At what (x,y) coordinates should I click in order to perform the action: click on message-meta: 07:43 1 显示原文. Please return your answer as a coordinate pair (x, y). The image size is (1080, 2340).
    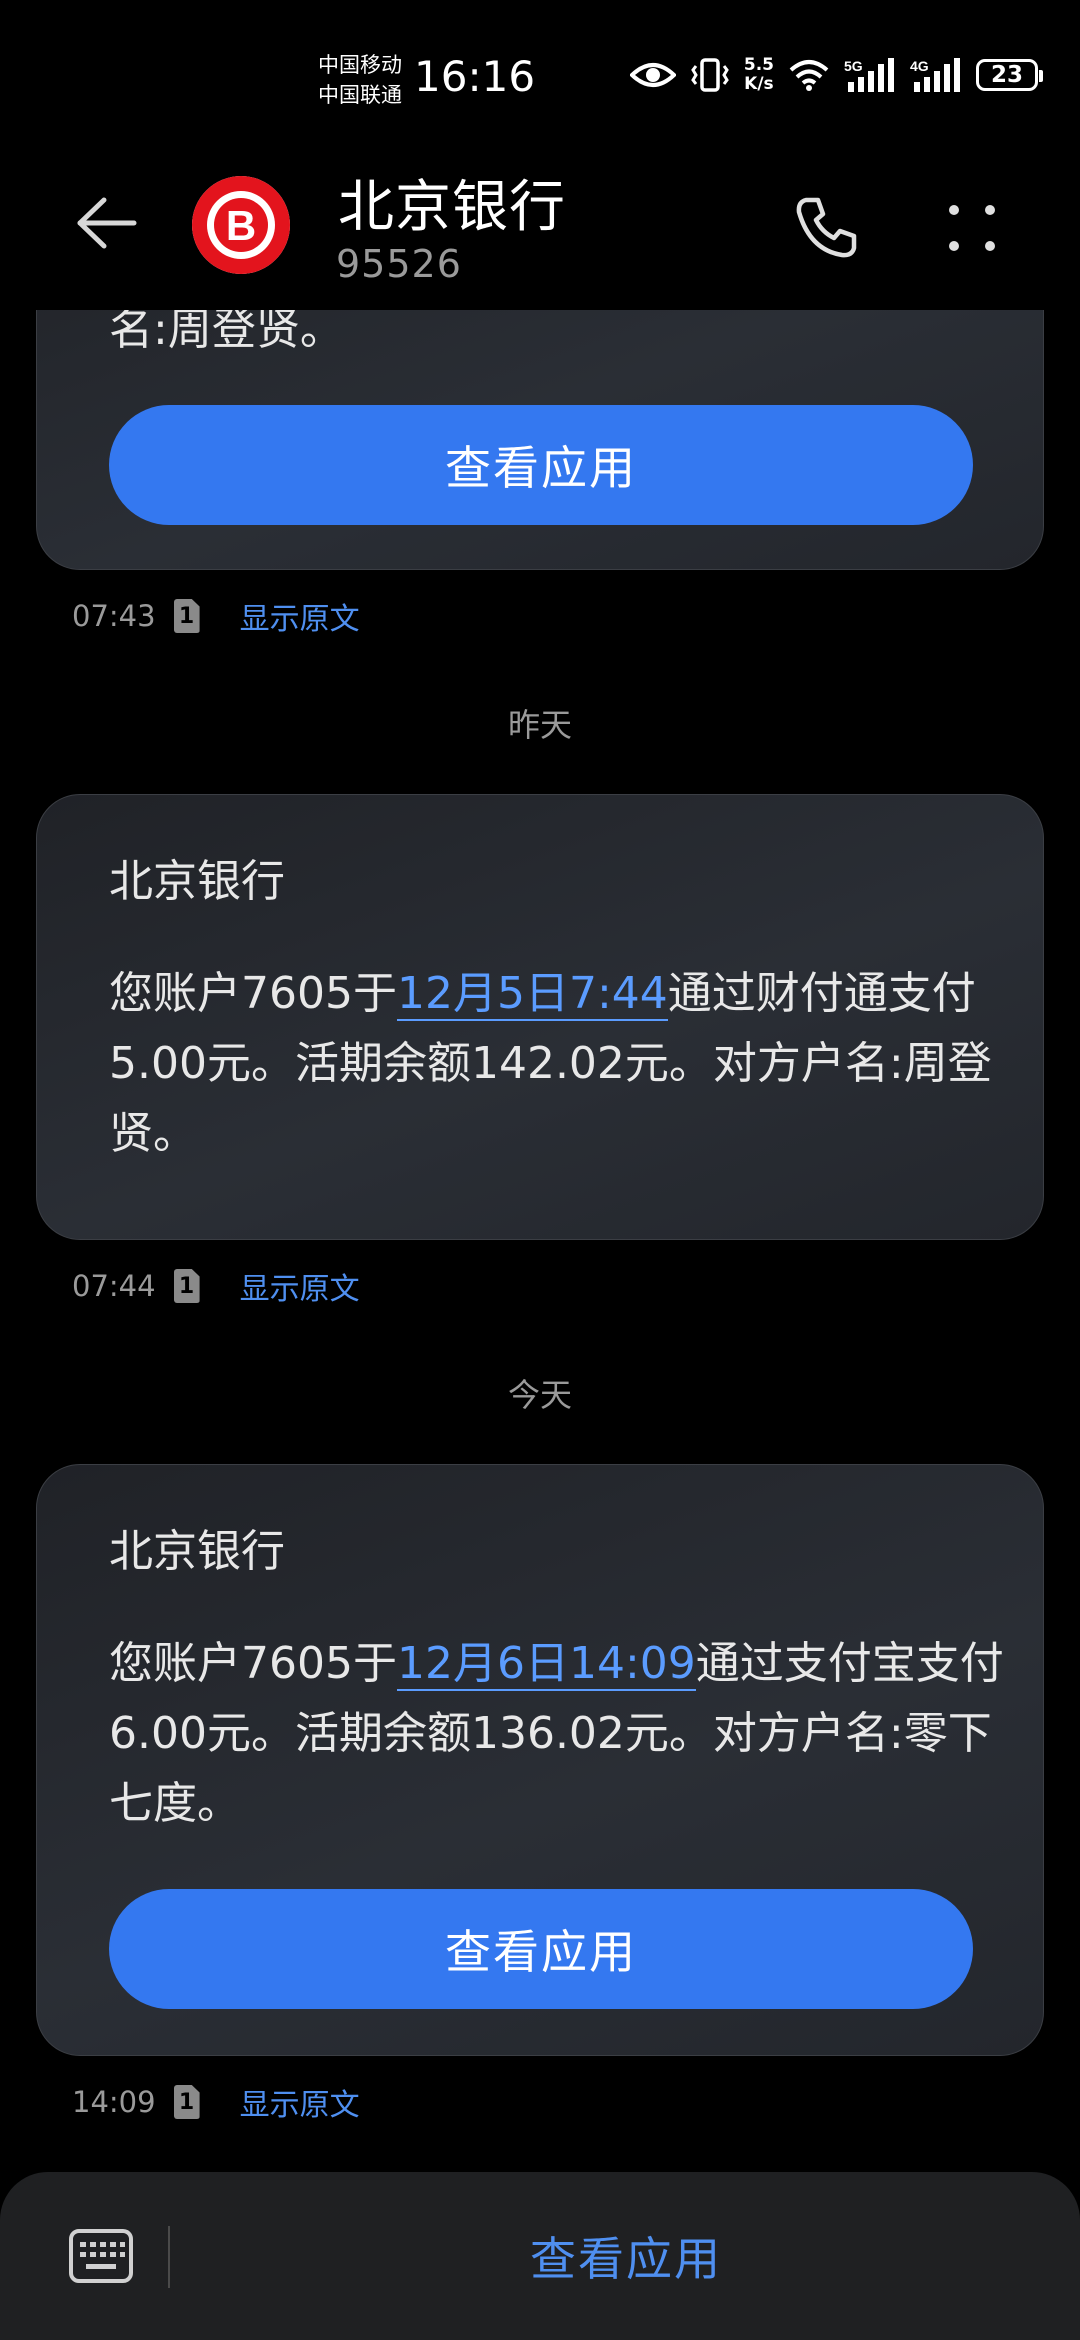
    Looking at the image, I should click on (216, 616).